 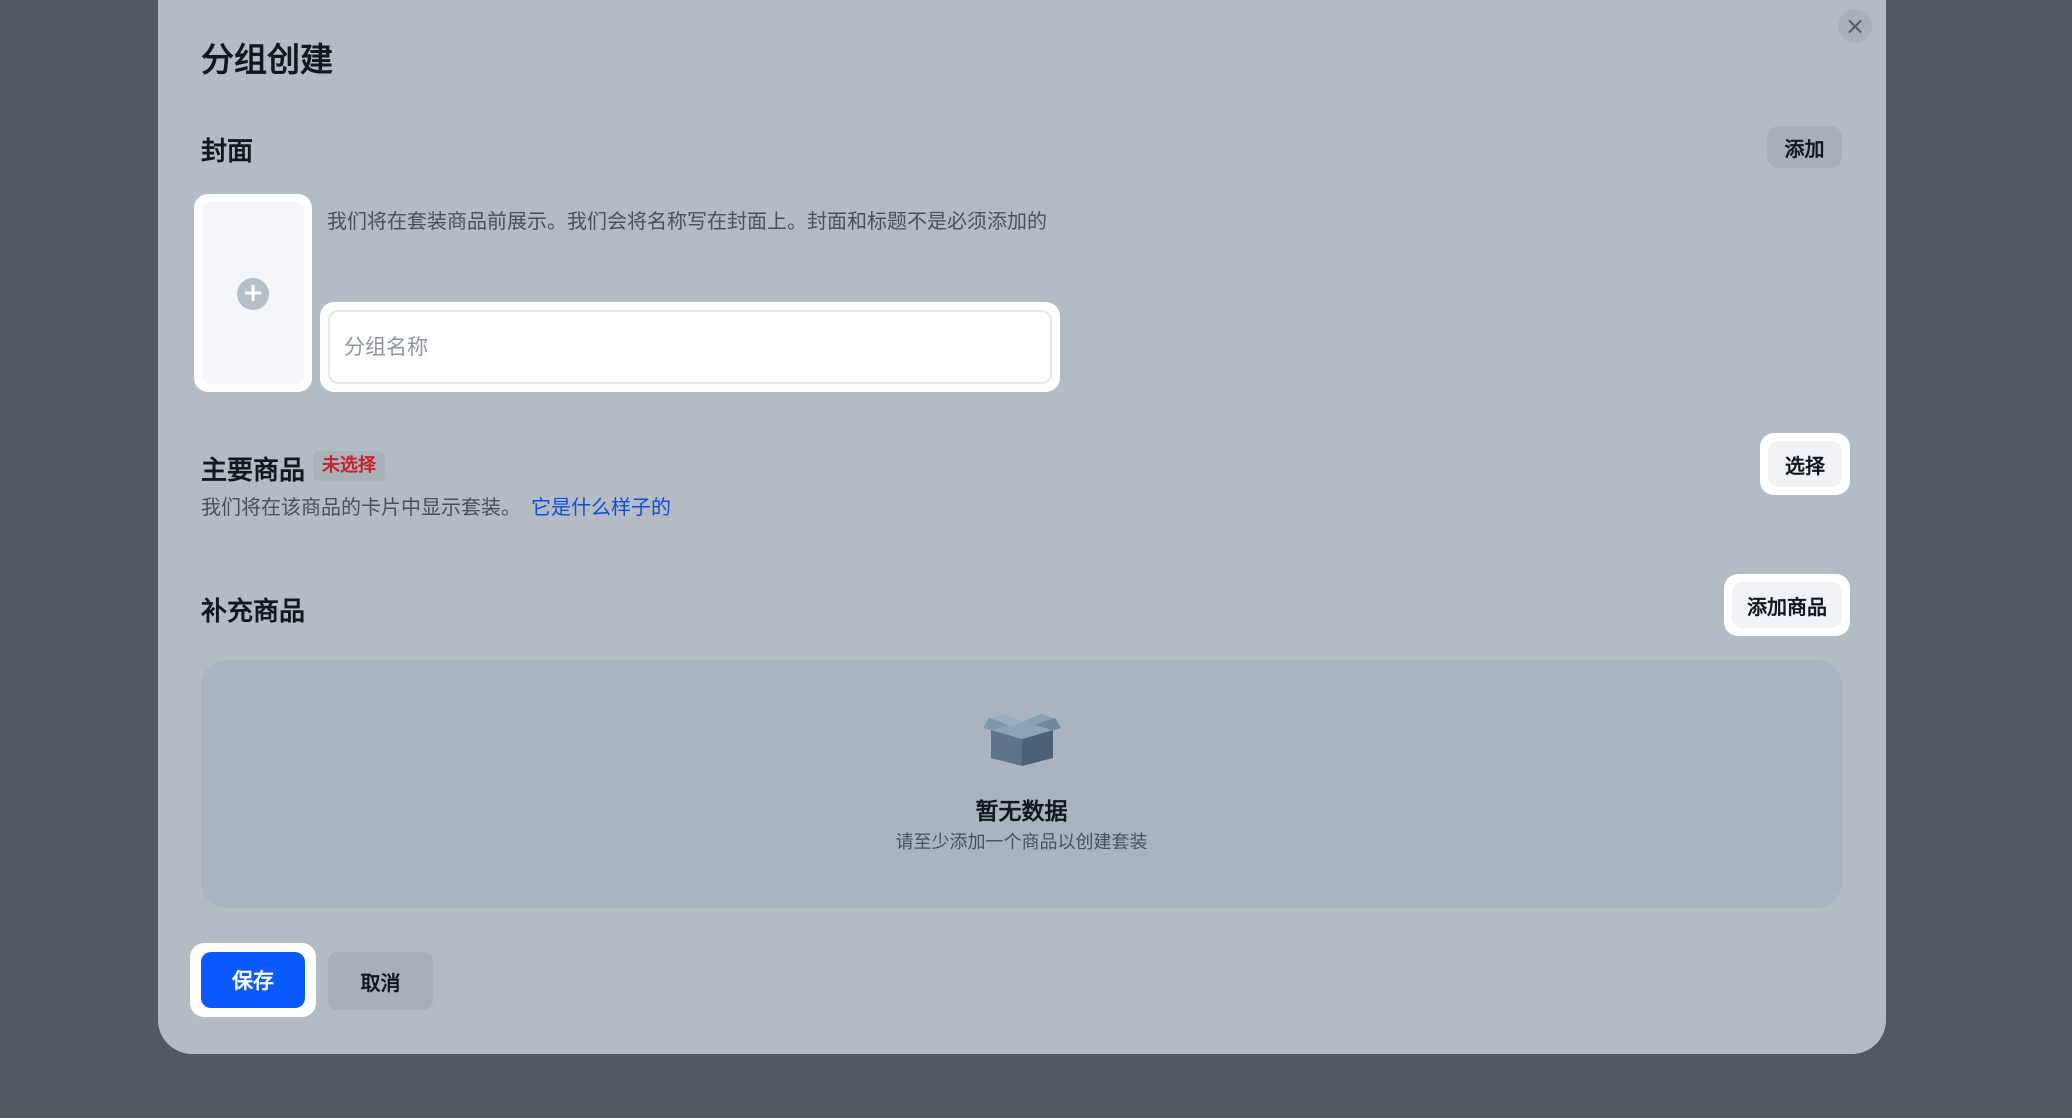 I want to click on cancel-button: 取消, so click(x=380, y=981).